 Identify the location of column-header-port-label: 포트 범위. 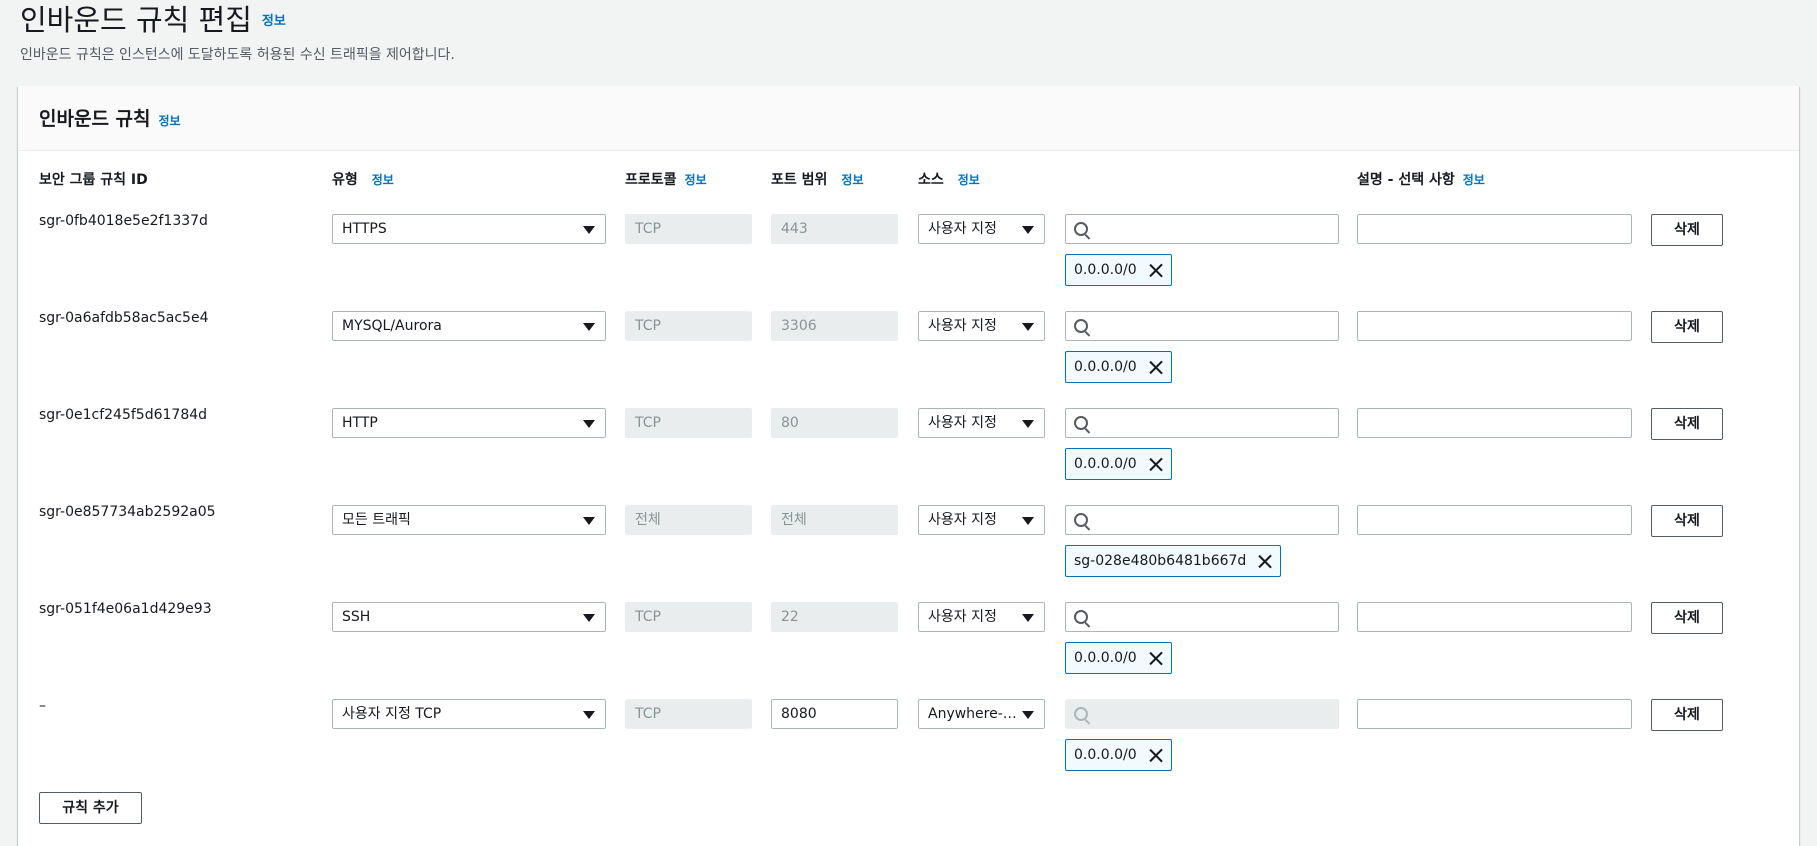
(799, 180).